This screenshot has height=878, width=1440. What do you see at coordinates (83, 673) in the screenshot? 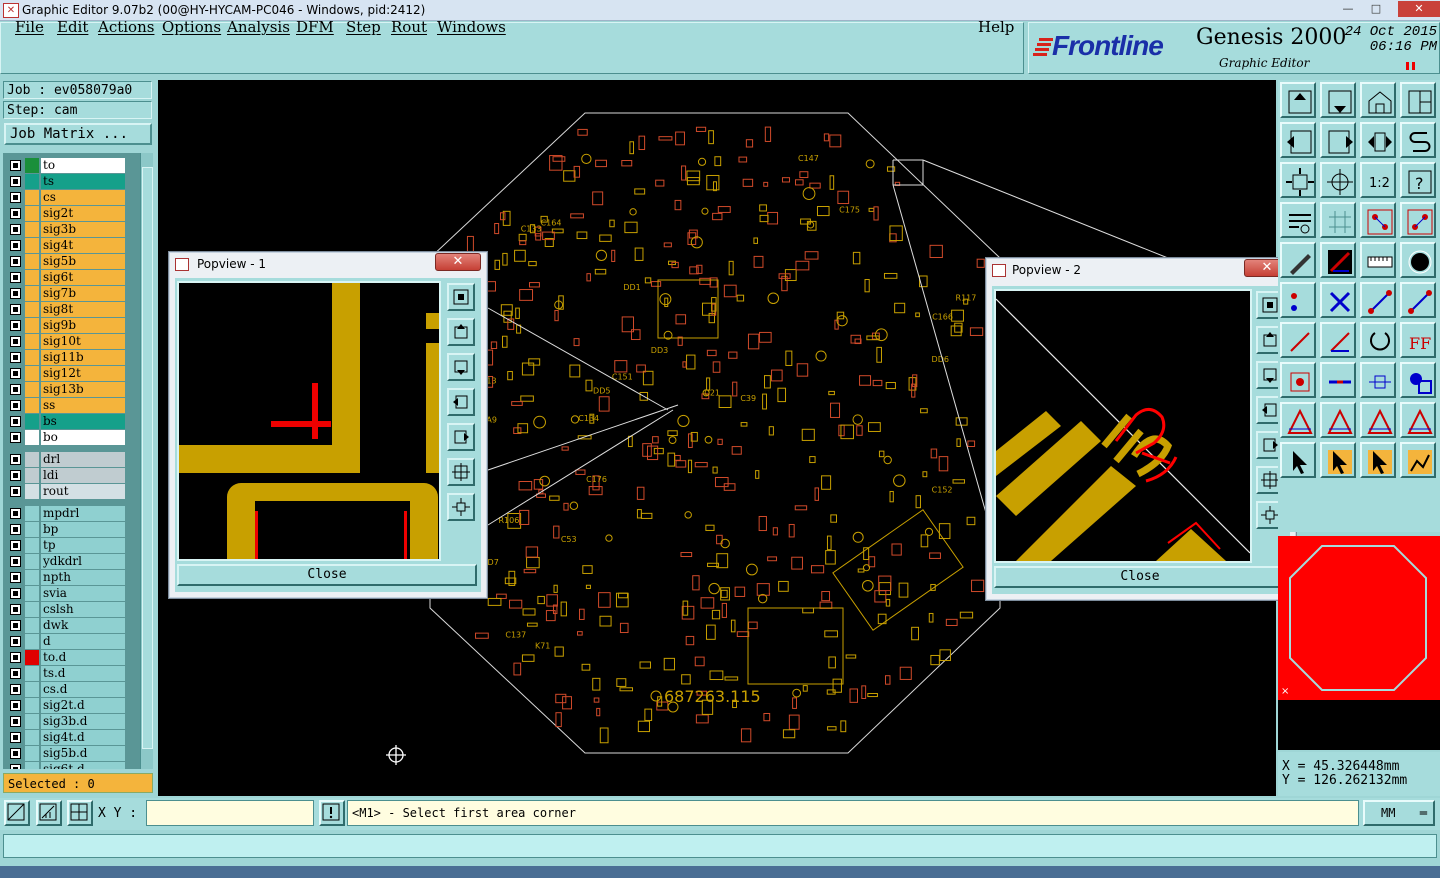
I see `layer-name: ts.d` at bounding box center [83, 673].